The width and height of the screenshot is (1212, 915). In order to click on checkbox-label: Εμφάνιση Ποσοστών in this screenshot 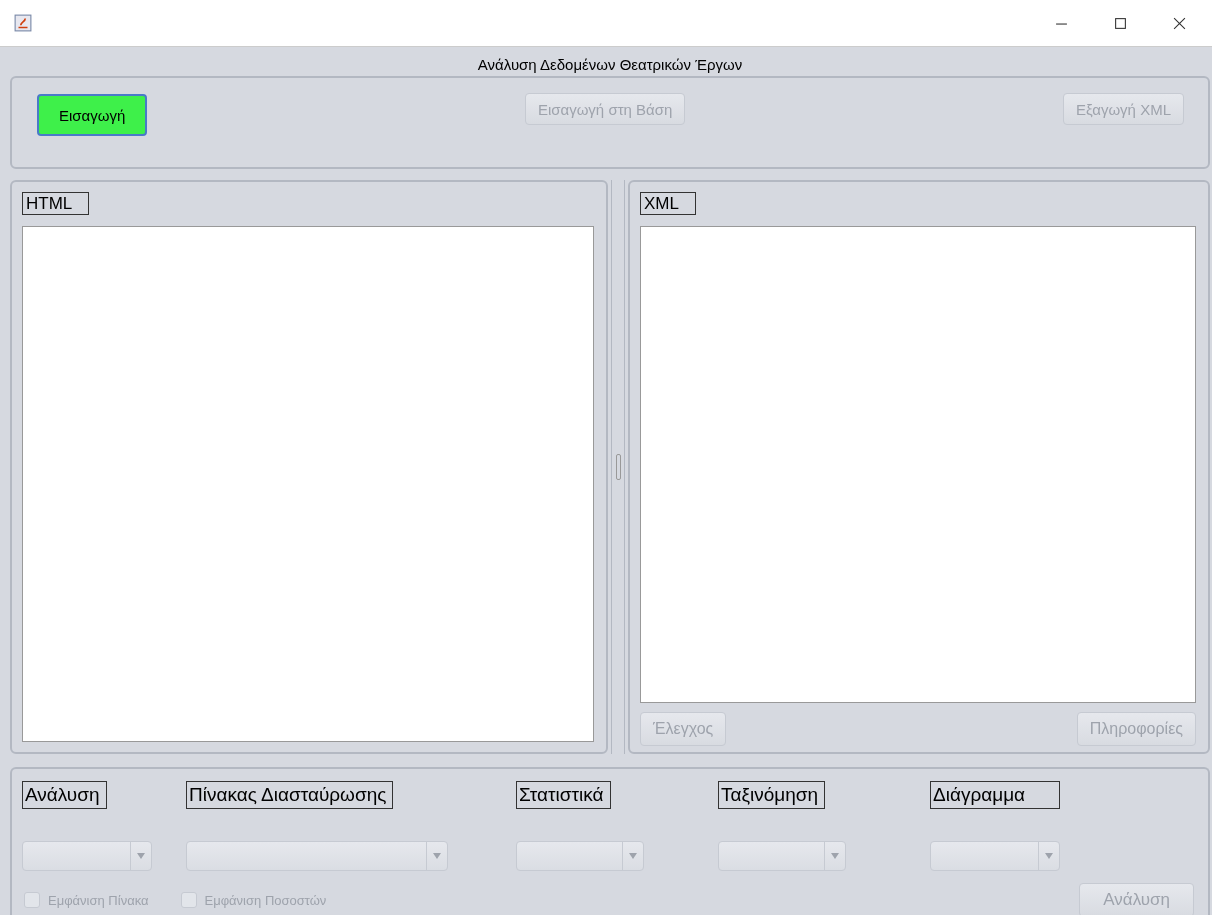, I will do `click(265, 900)`.